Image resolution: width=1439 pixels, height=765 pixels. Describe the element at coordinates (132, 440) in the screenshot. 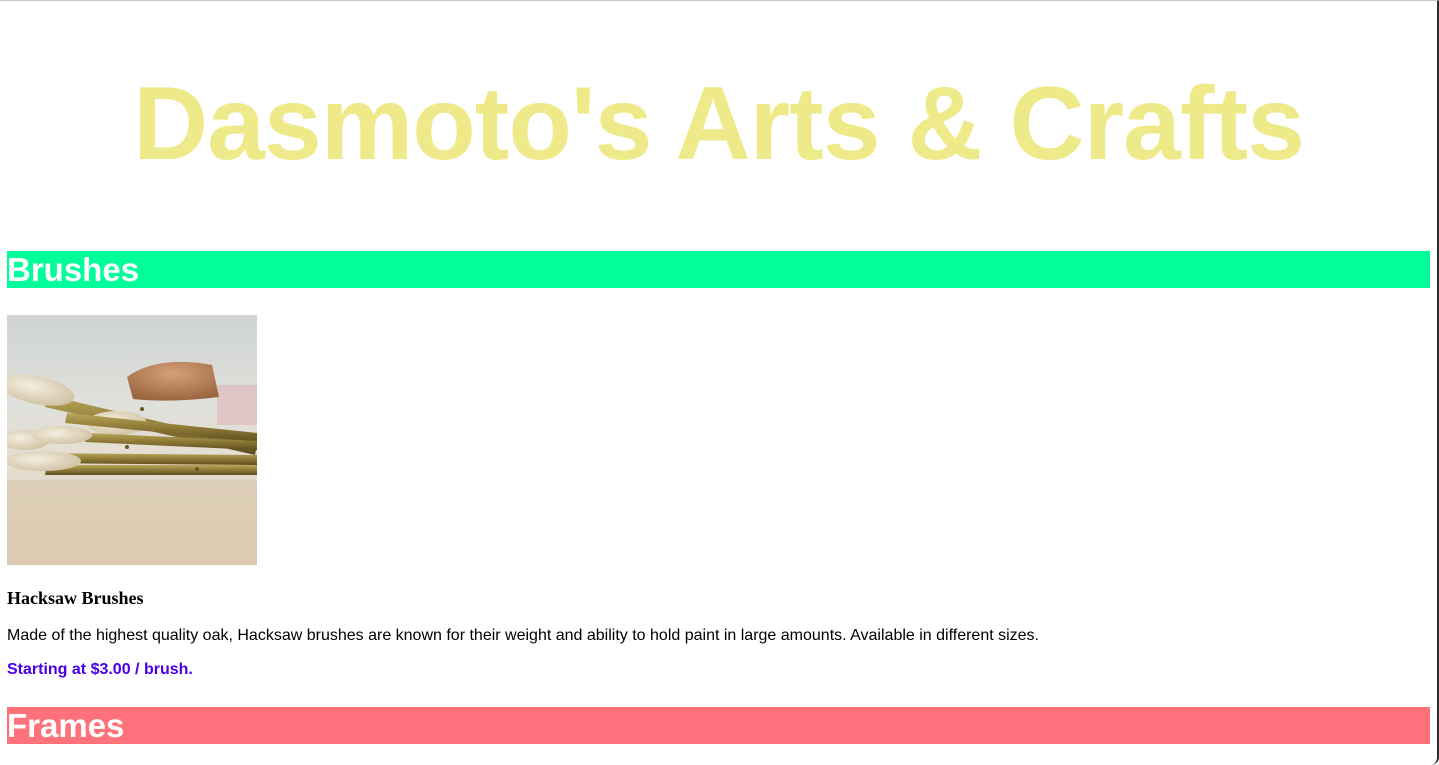

I see `brushes-product-image` at that location.